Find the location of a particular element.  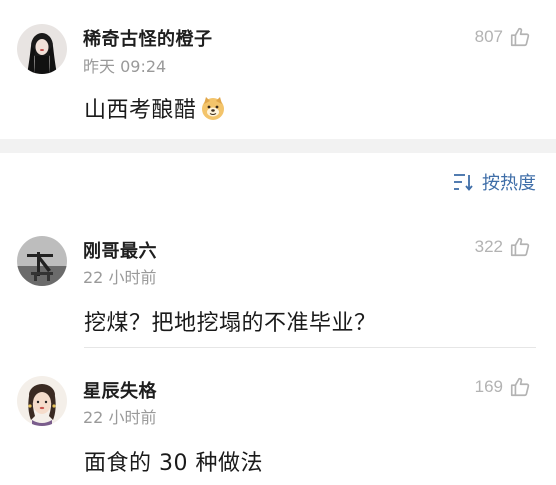

username: 稀奇古怪的橙子 is located at coordinates (148, 38).